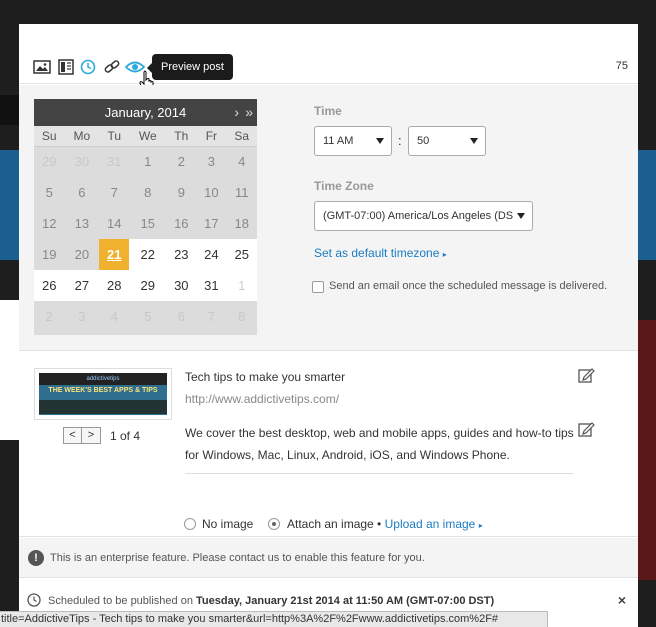  I want to click on preview-title: Tech tips to make you smarter, so click(265, 377).